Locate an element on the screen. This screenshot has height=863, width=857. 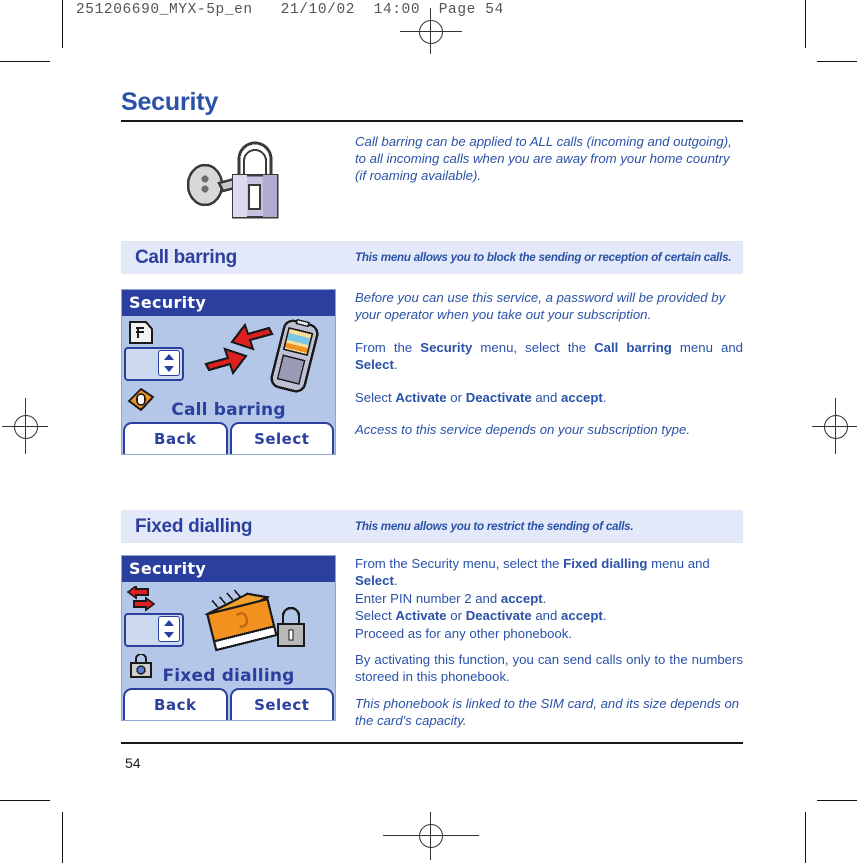
registration-mark-left-center is located at coordinates (25, 426).